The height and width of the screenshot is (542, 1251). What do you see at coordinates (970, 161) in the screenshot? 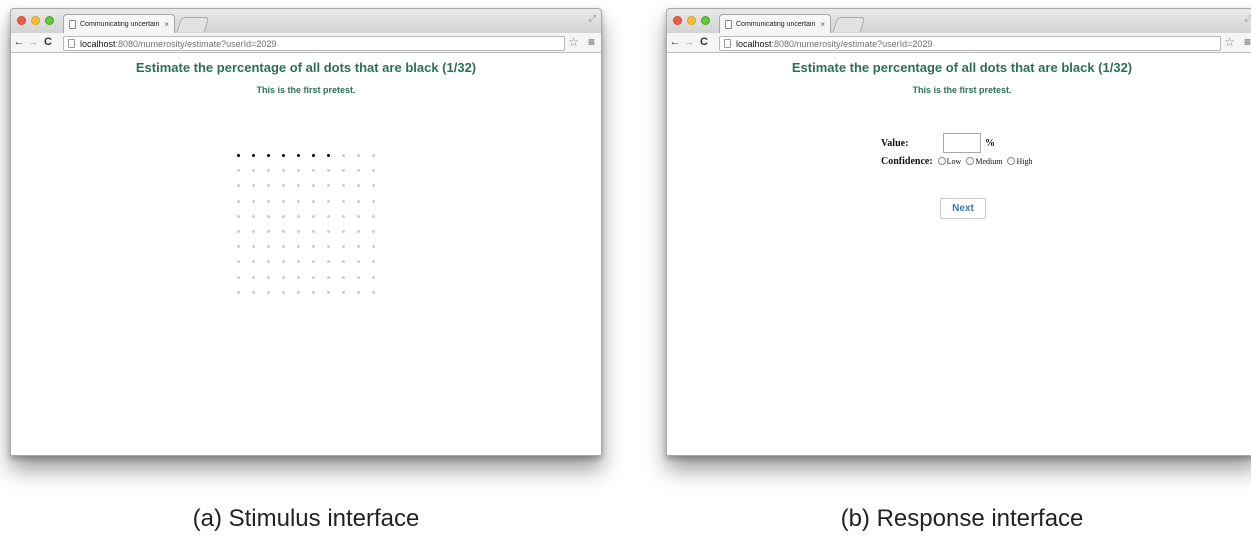
I see `radio-medium` at bounding box center [970, 161].